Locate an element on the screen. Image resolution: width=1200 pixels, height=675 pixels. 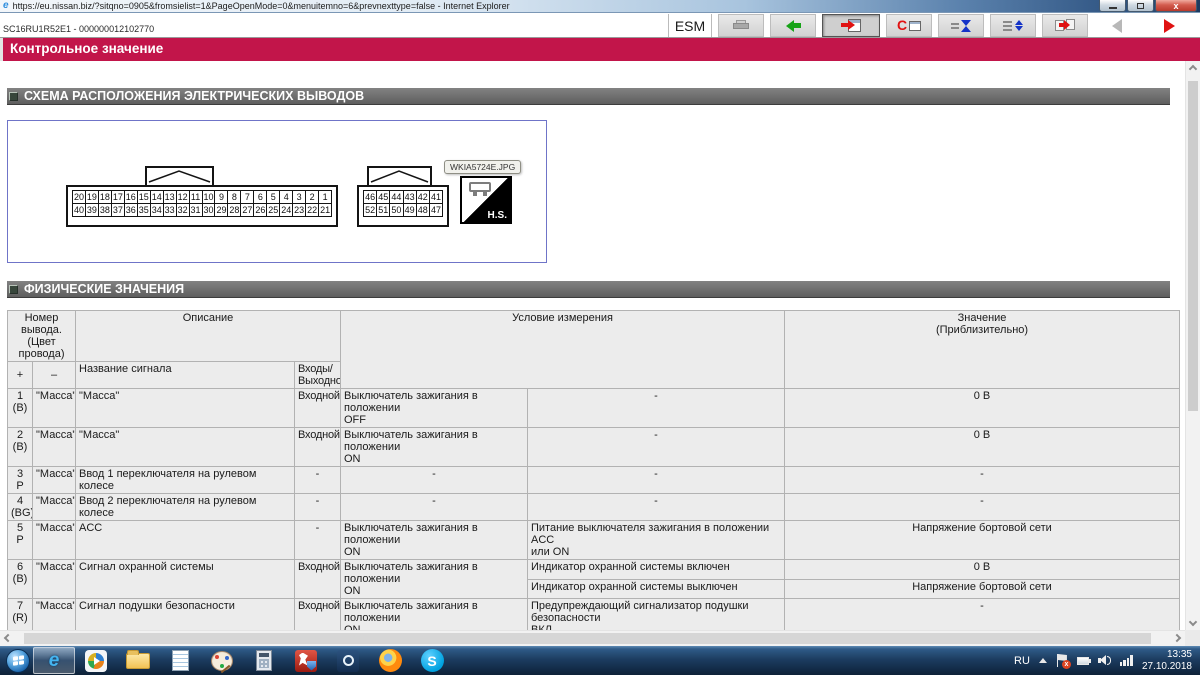
pin-12: 12 is located at coordinates (182, 197).